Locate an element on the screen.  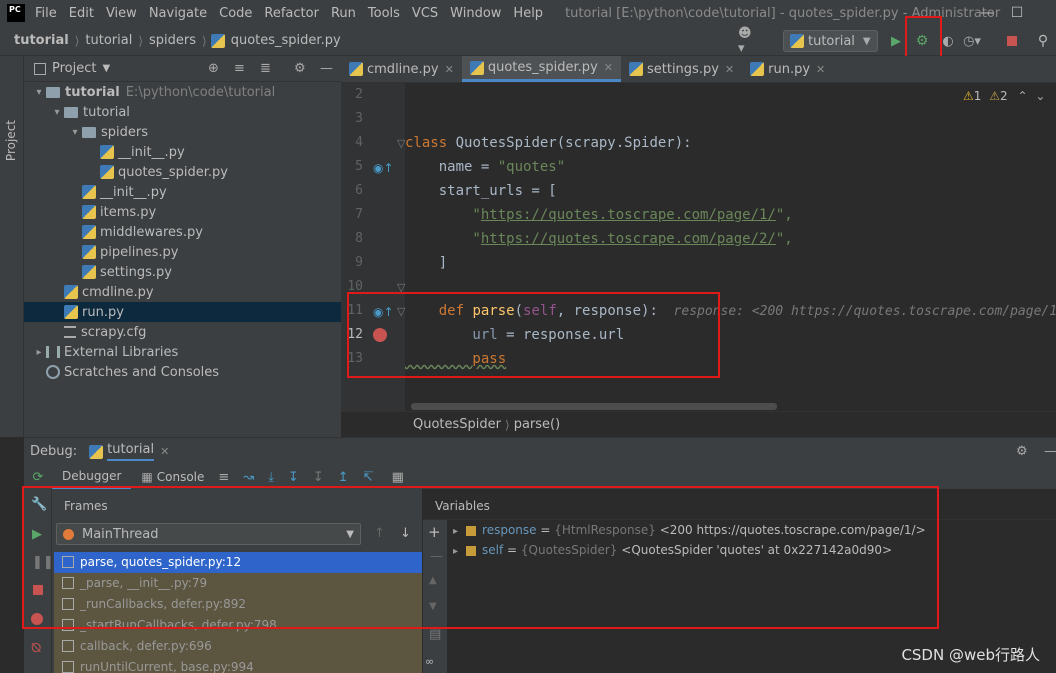
menu-view: View is located at coordinates (121, 13).